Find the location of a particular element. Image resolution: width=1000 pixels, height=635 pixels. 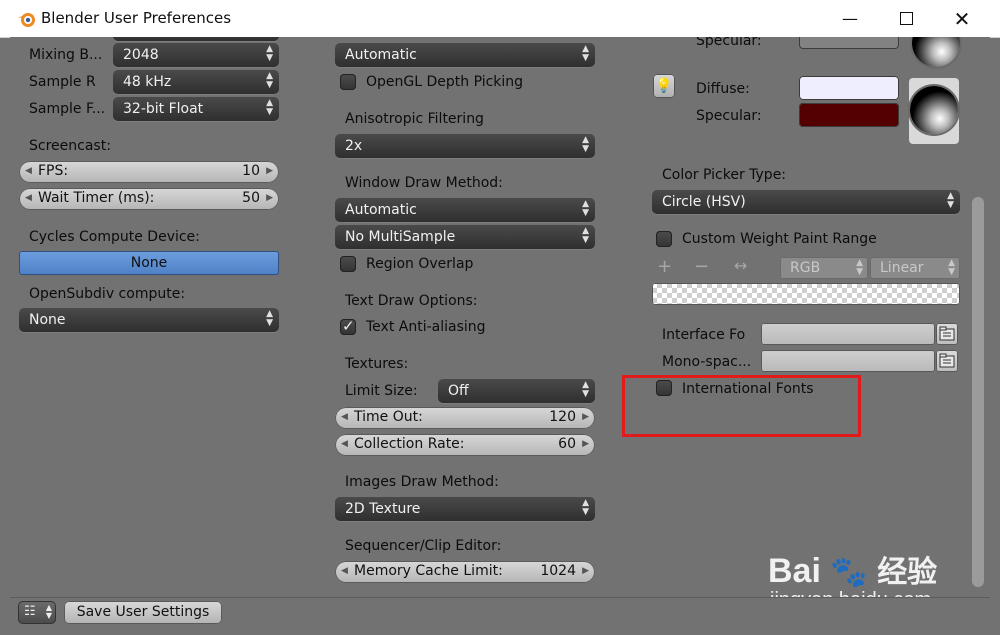

fps-field: ◀ FPS: 10 ▶ is located at coordinates (149, 172).